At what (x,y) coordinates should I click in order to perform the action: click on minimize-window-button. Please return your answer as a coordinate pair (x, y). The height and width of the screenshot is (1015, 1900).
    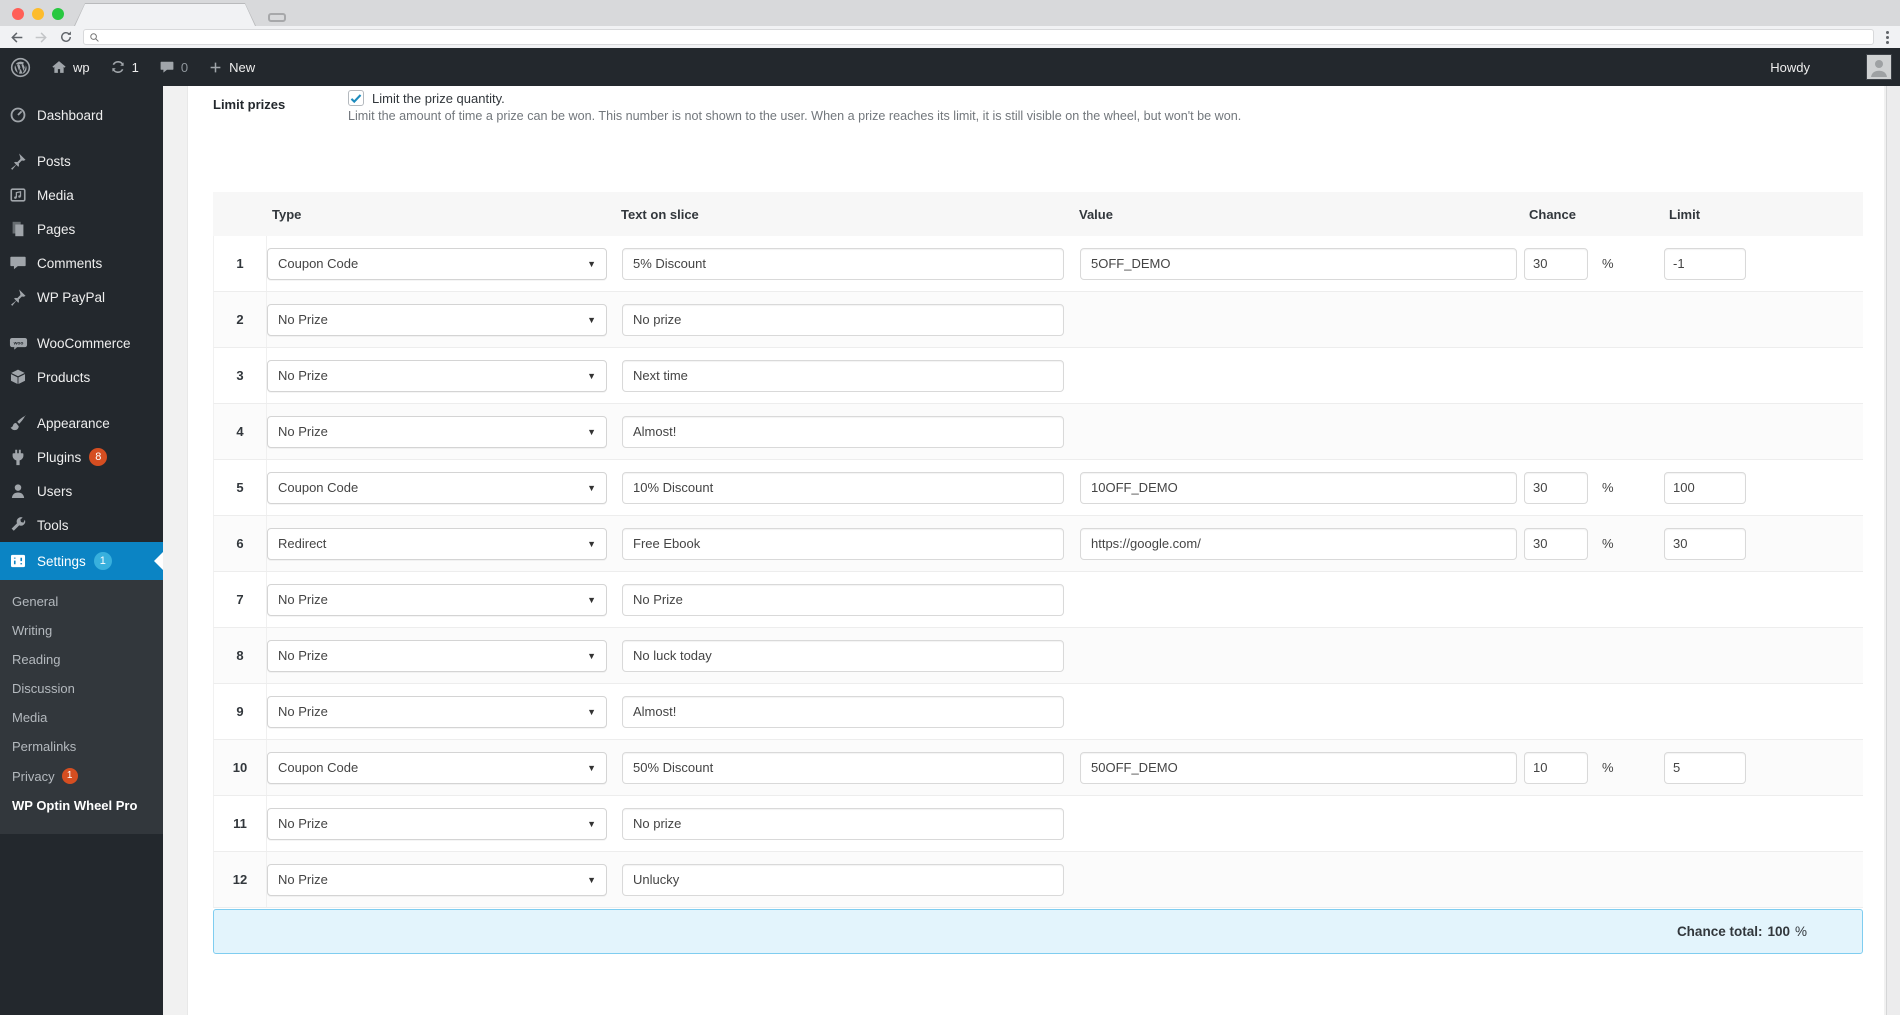
    Looking at the image, I should click on (38, 14).